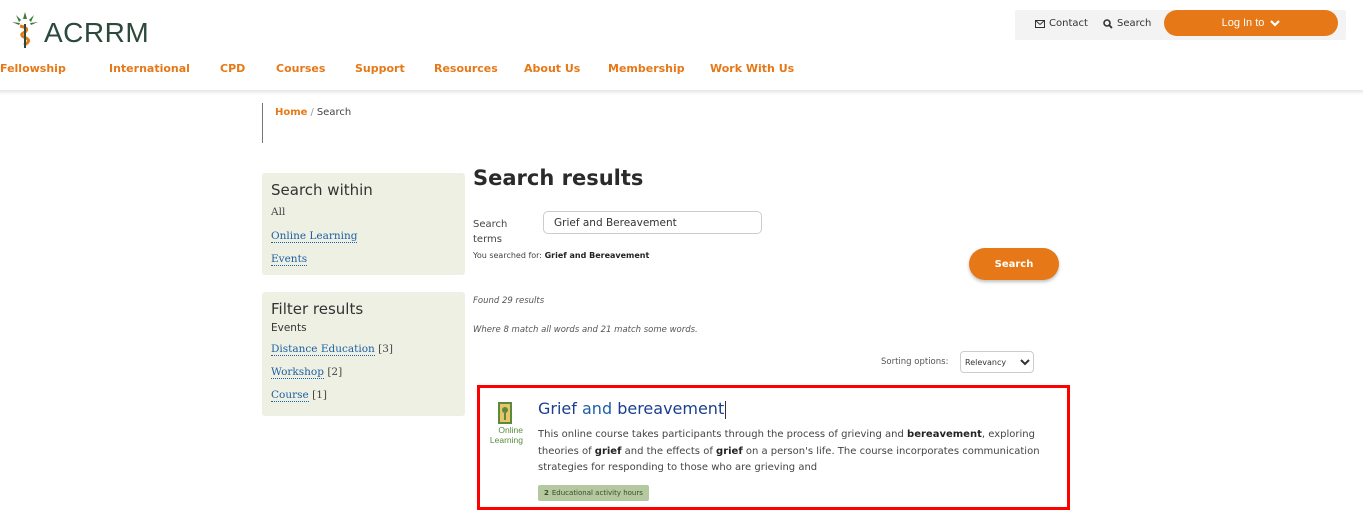 Image resolution: width=1363 pixels, height=510 pixels. Describe the element at coordinates (149, 68) in the screenshot. I see `nav-international: International` at that location.